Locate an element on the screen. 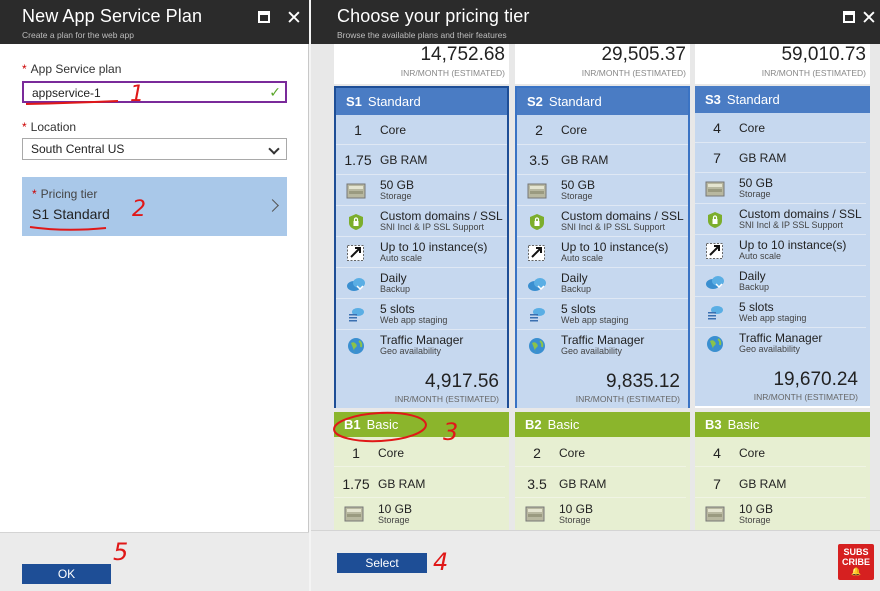  domains-label: Custom domains / SSL is located at coordinates (441, 216).